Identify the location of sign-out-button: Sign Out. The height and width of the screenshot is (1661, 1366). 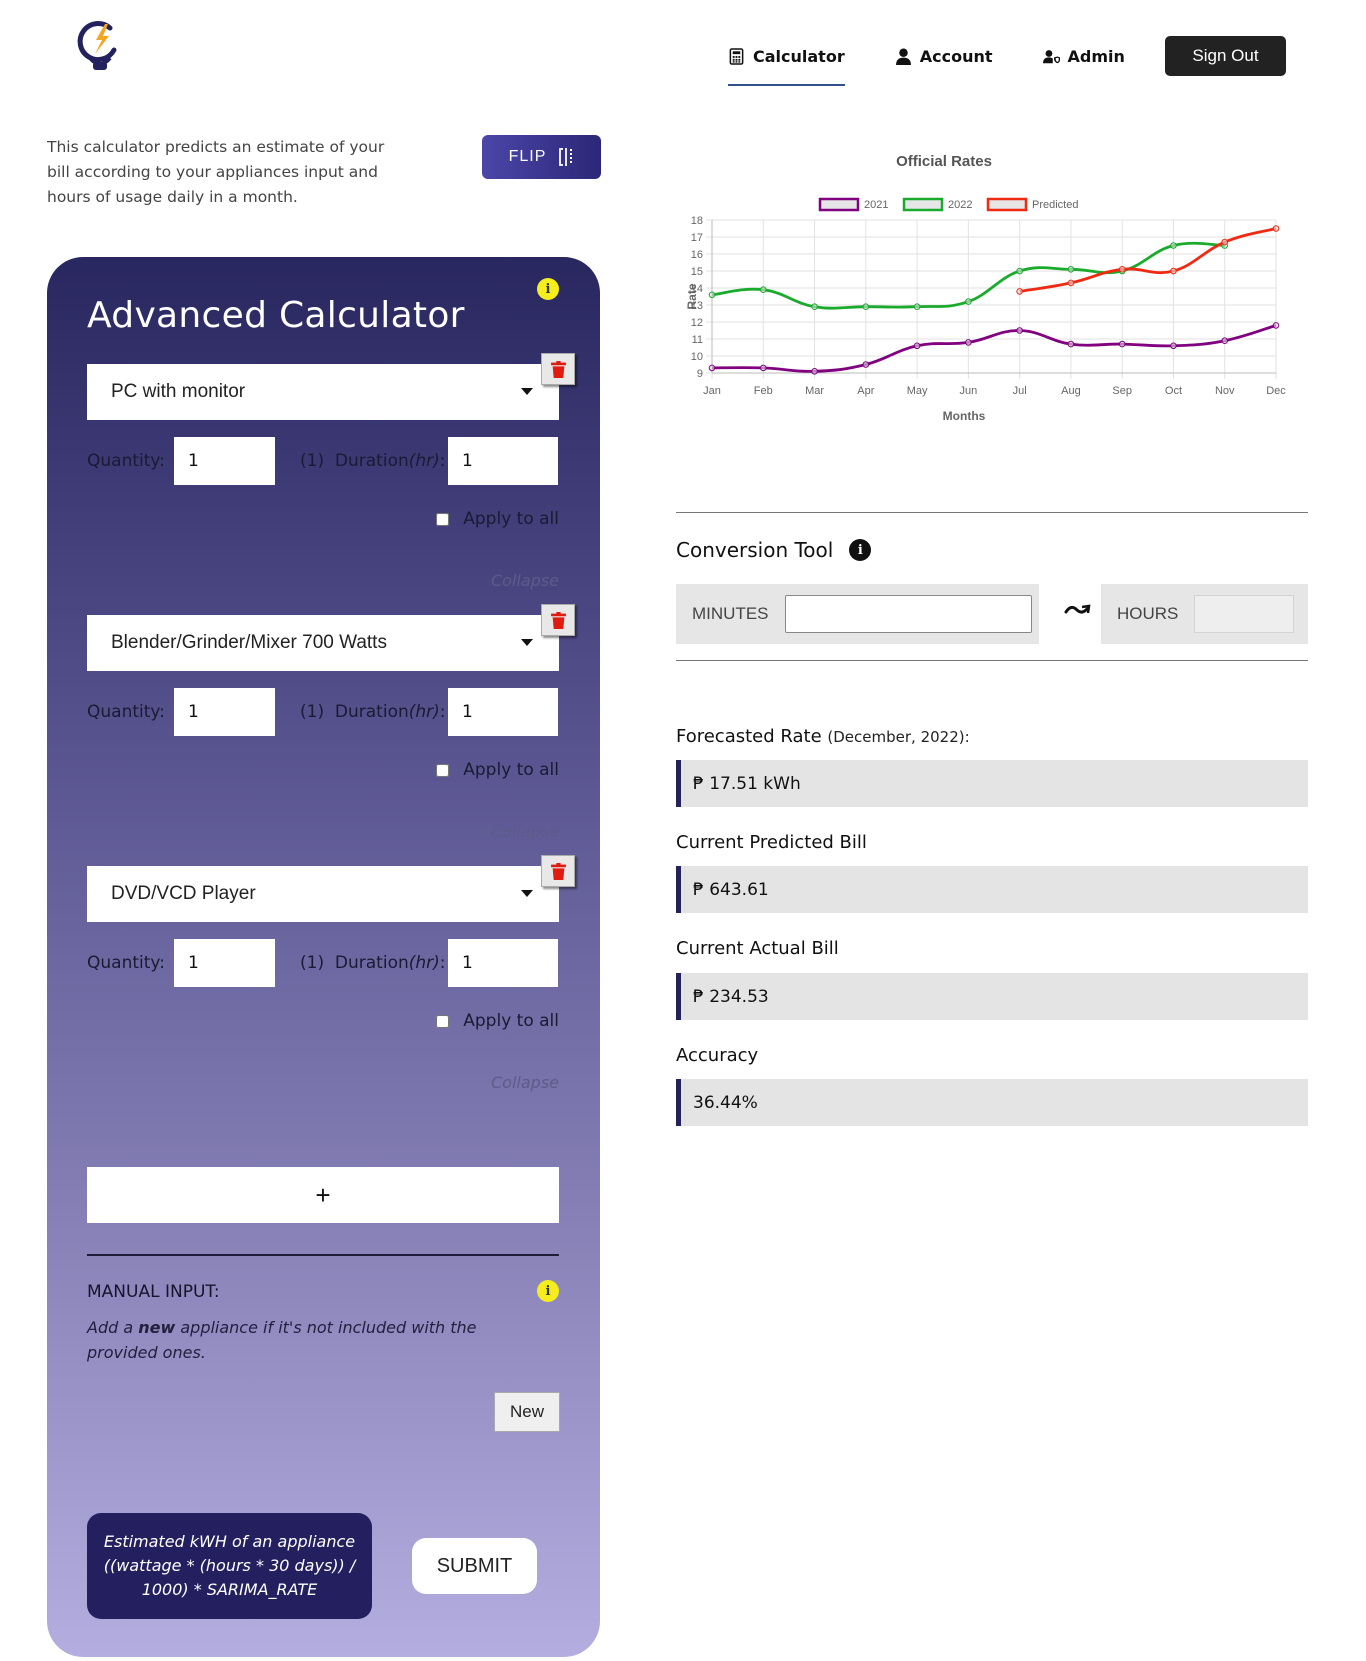
(1225, 56).